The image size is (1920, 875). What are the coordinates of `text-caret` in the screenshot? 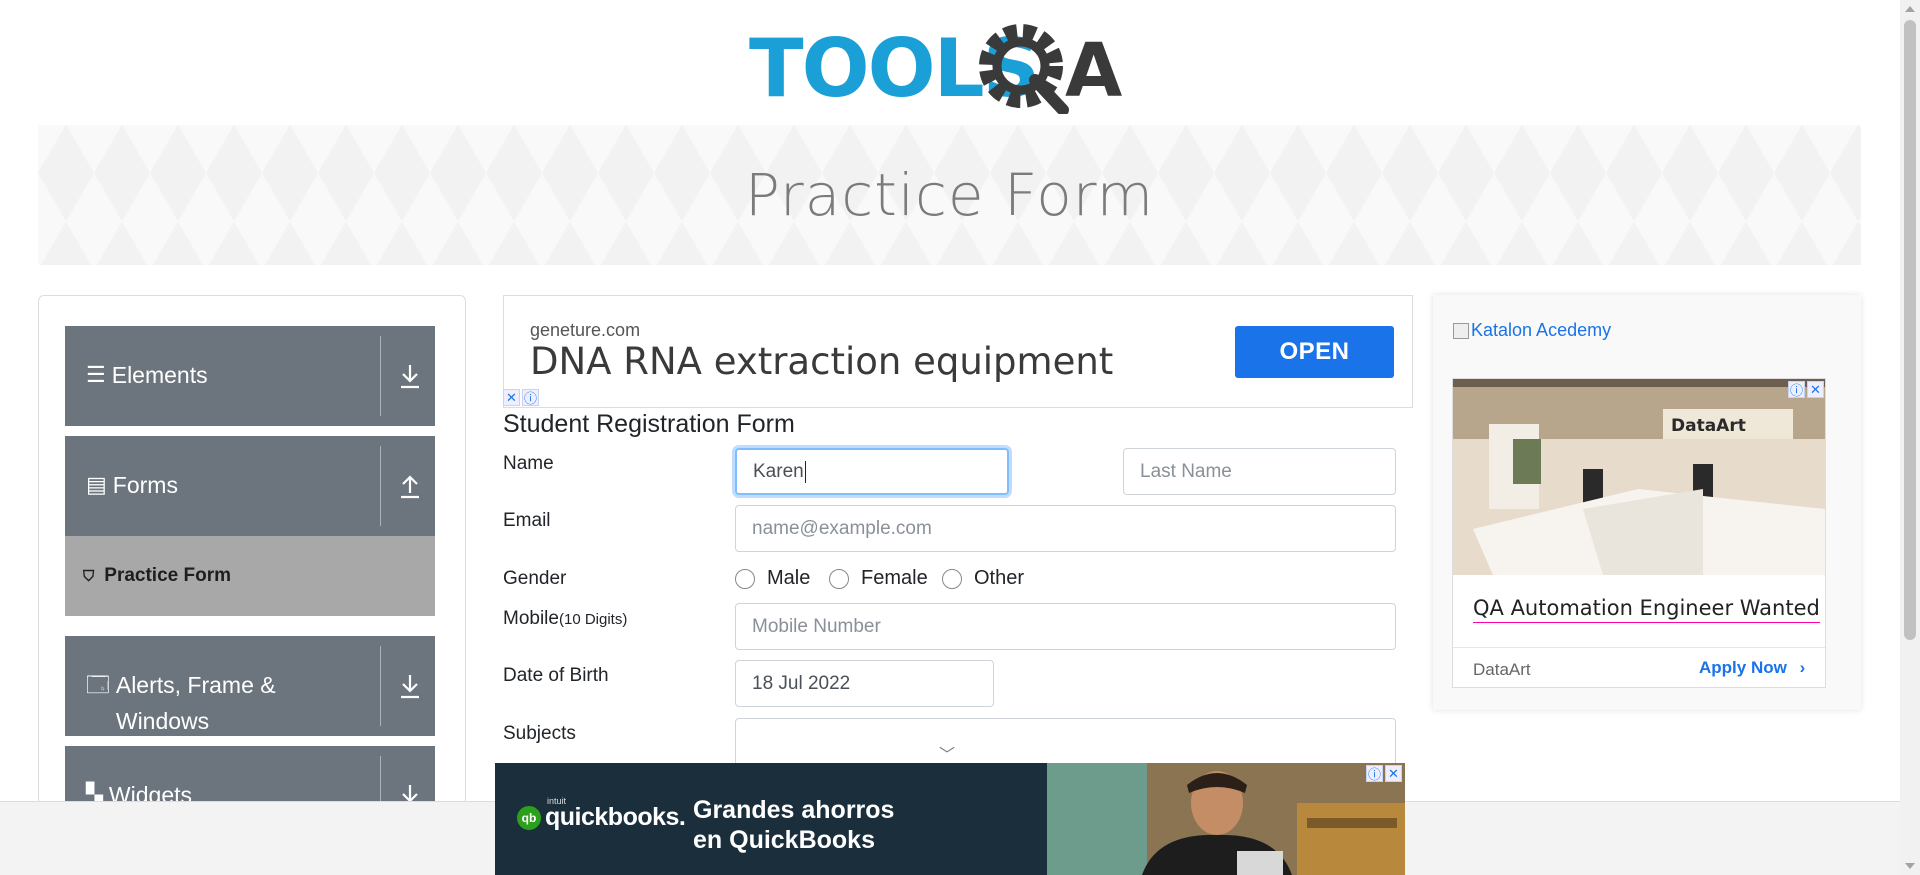 It's located at (805, 471).